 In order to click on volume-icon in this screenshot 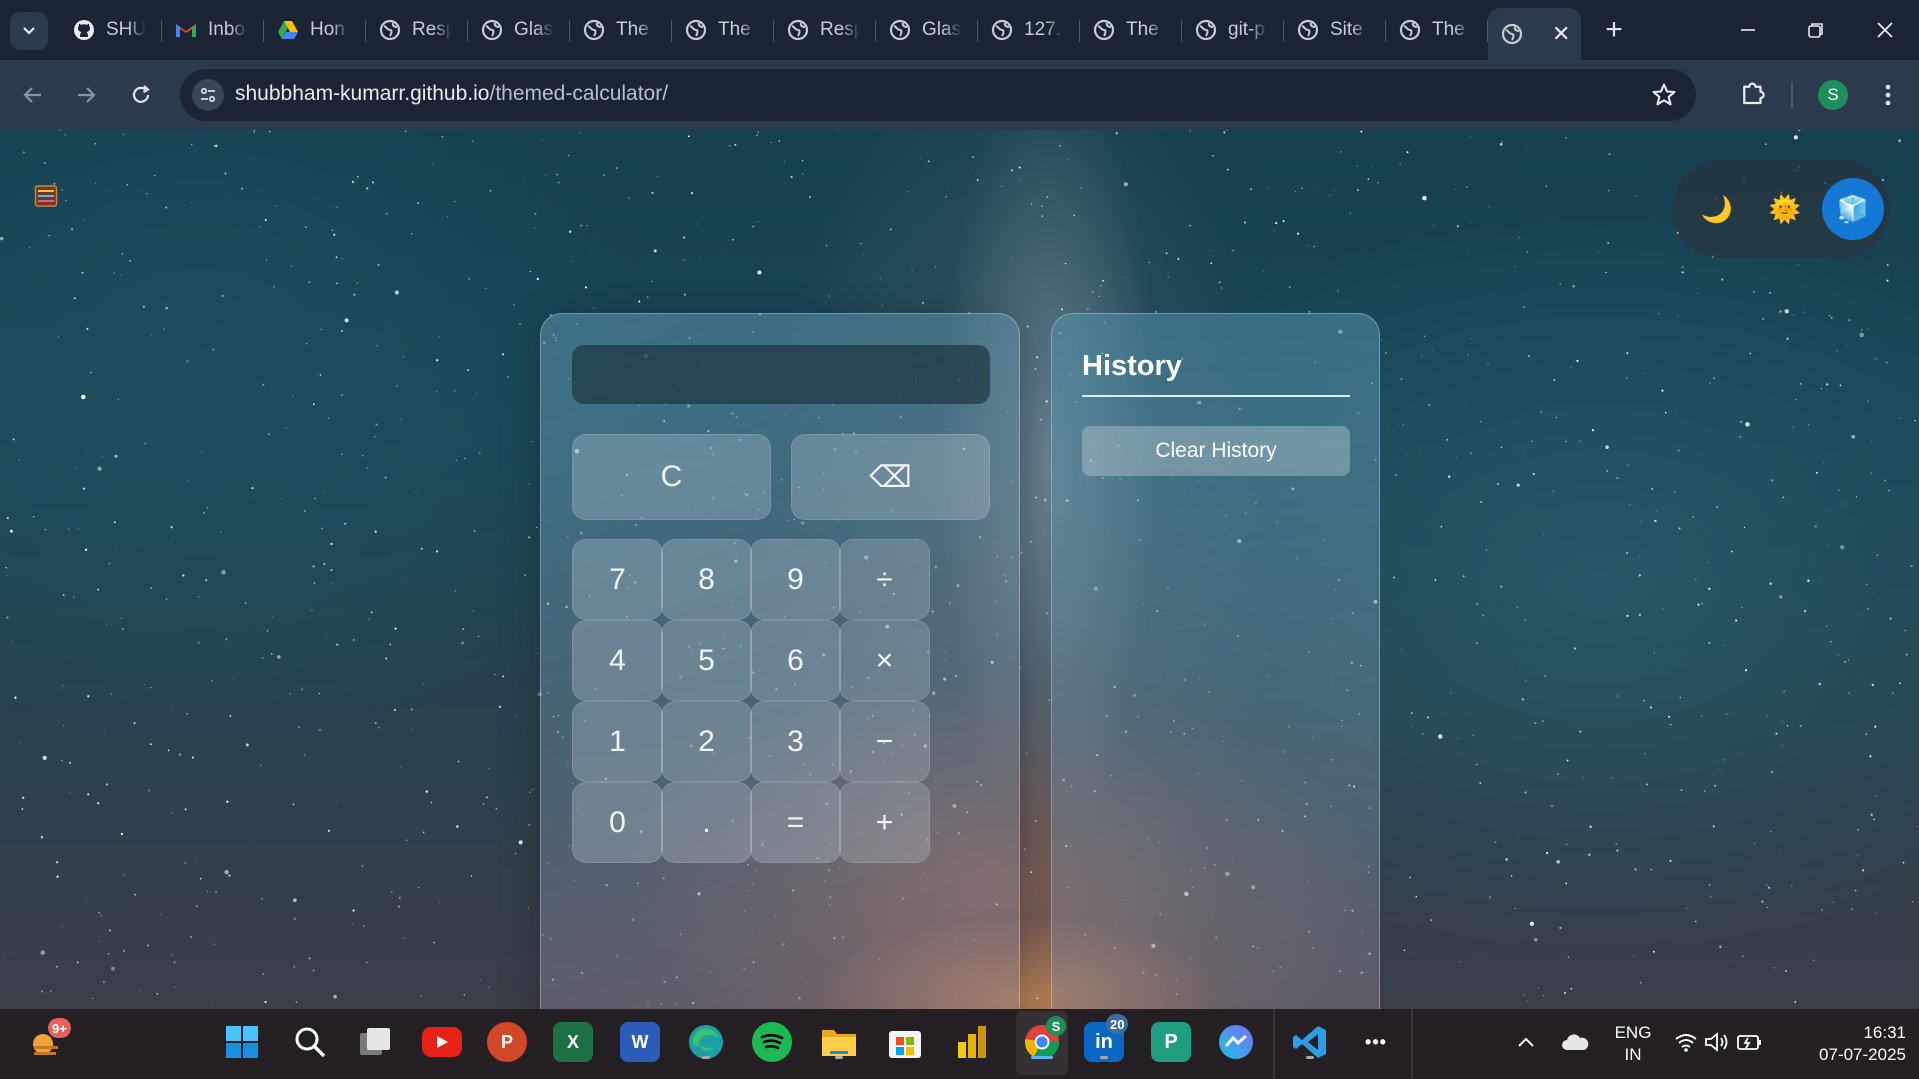, I will do `click(1716, 1042)`.